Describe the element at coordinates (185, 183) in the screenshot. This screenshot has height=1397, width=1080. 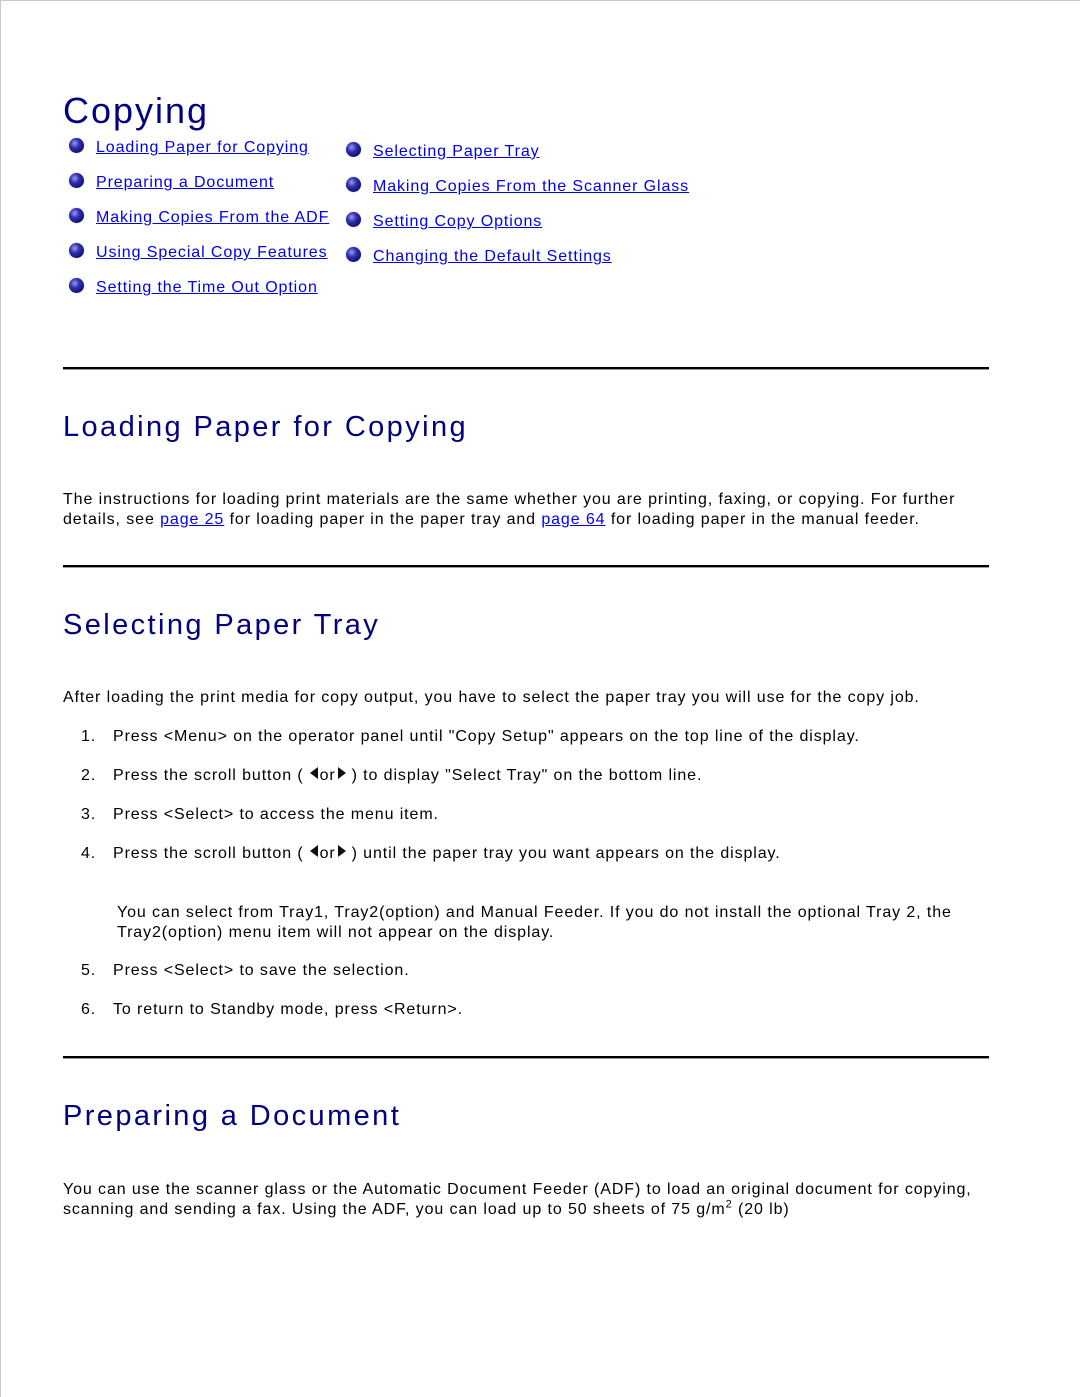
I see `toc-link-preparing-document: Preparing a Document` at that location.